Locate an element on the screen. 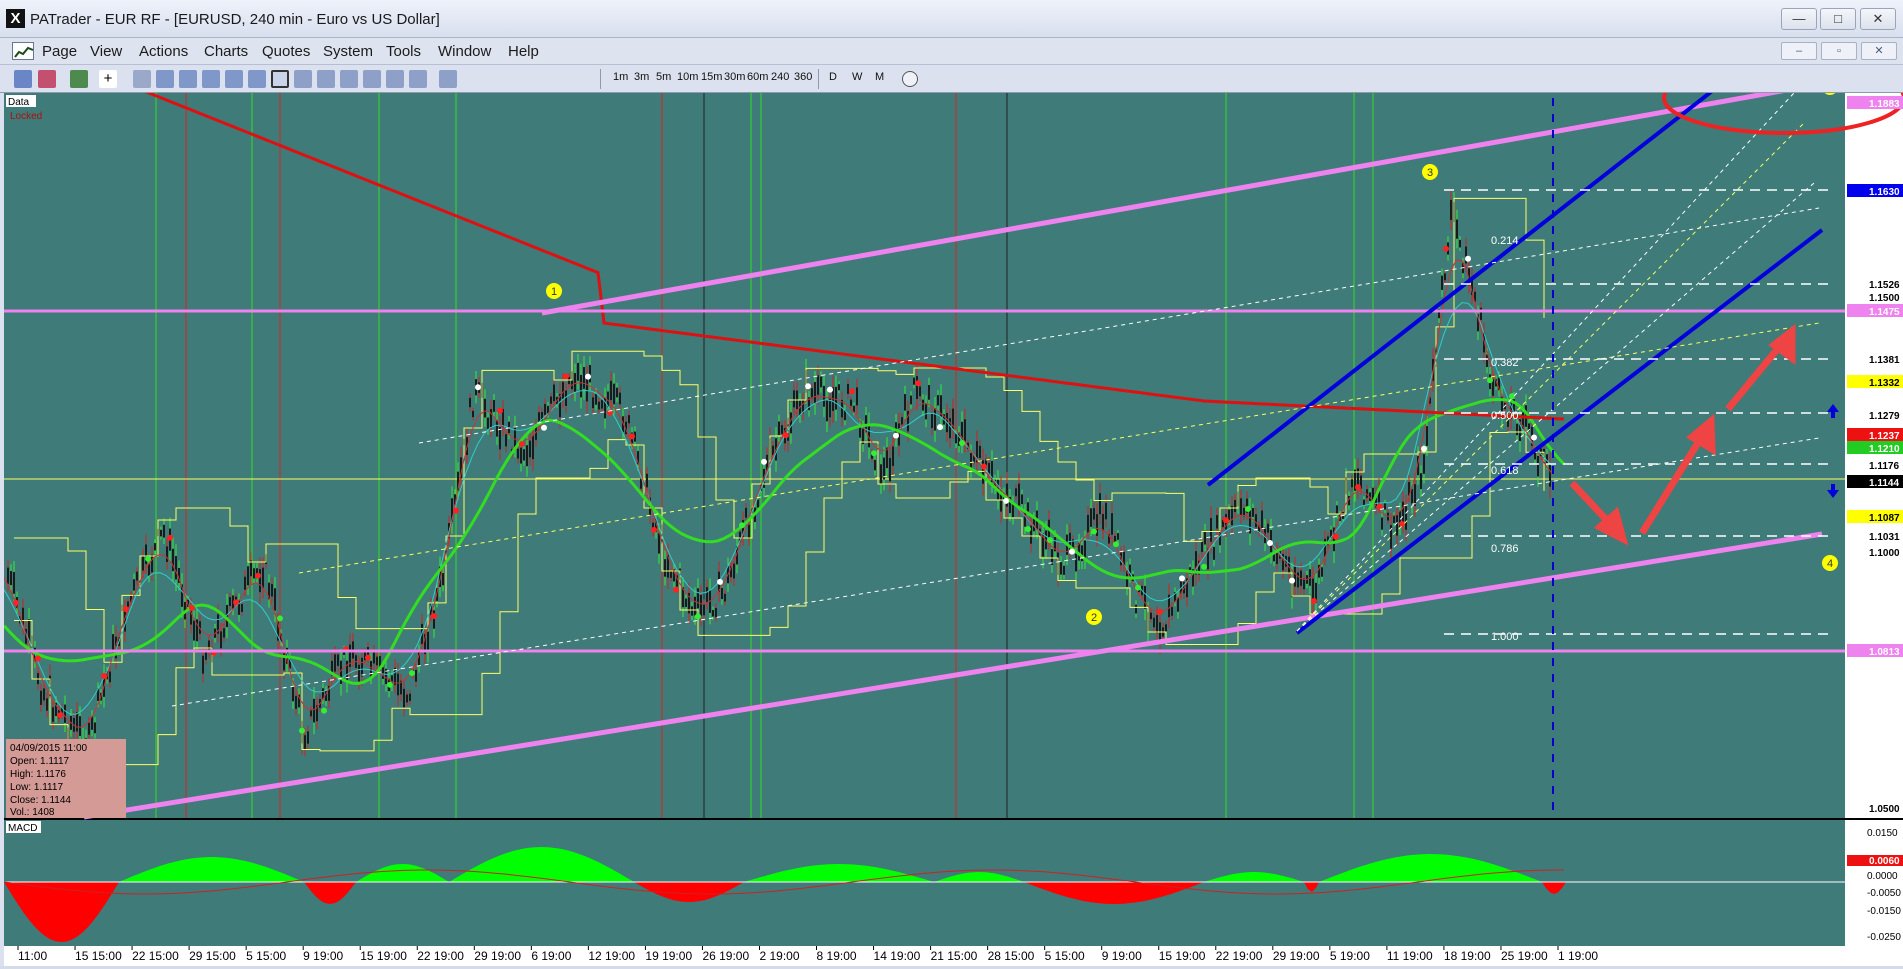 The image size is (1903, 969). mdi-close-button: ✕ is located at coordinates (1879, 51).